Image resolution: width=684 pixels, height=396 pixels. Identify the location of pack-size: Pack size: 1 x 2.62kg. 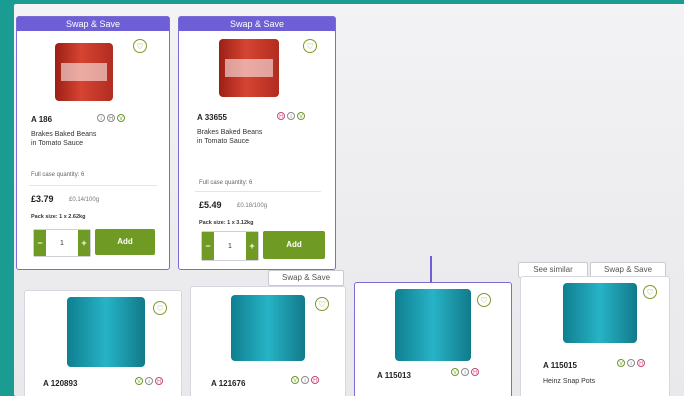
(58, 217).